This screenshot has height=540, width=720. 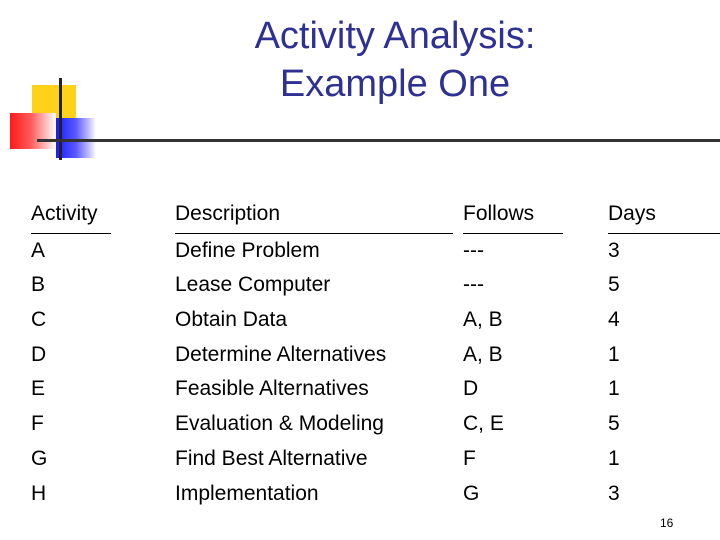 What do you see at coordinates (614, 320) in the screenshot?
I see `days-cell: 4` at bounding box center [614, 320].